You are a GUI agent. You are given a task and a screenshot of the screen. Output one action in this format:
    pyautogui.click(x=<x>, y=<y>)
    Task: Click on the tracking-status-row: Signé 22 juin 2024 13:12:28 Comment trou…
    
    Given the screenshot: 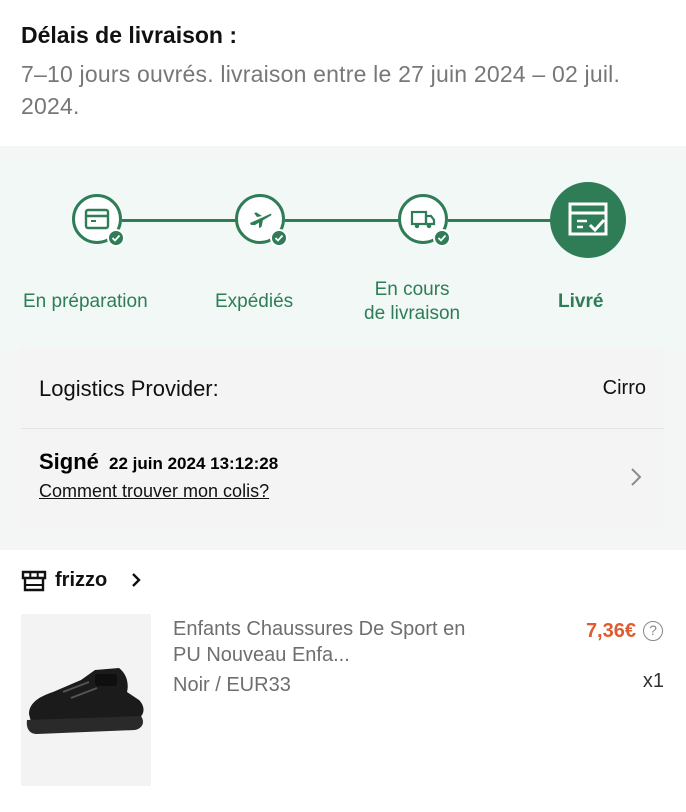 What is the action you would take?
    pyautogui.click(x=342, y=478)
    